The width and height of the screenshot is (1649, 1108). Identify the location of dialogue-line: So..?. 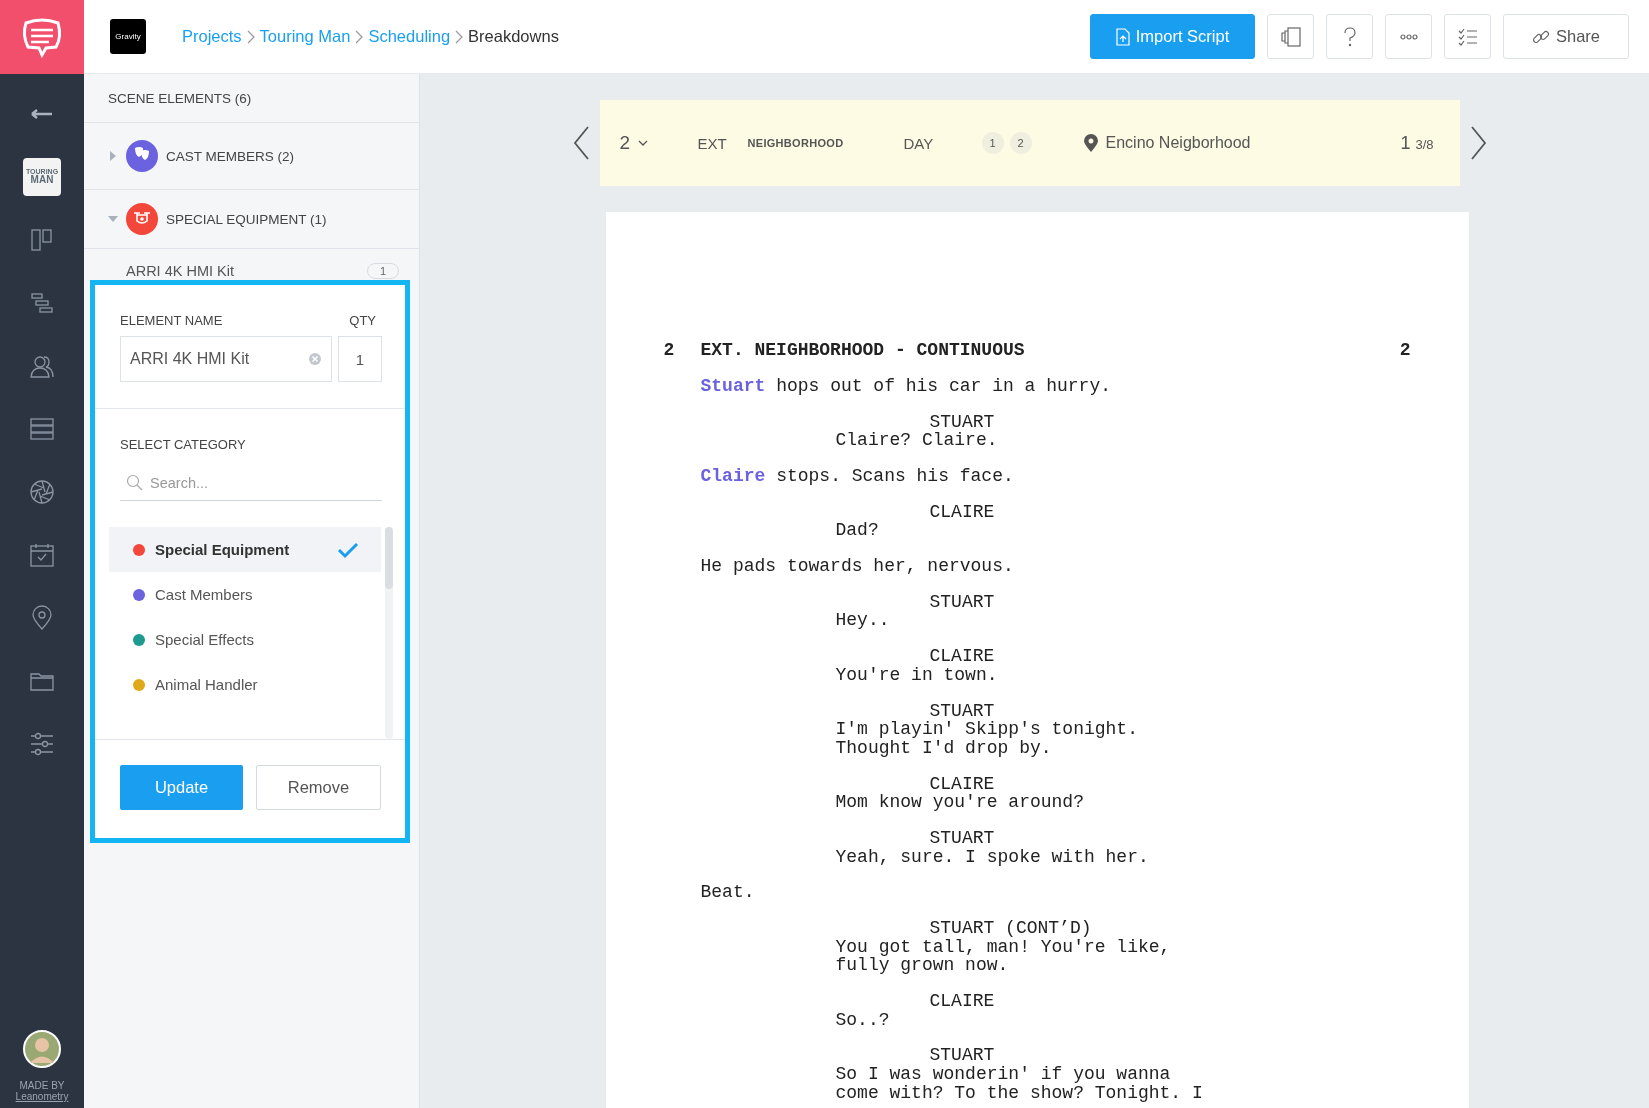
(862, 1019).